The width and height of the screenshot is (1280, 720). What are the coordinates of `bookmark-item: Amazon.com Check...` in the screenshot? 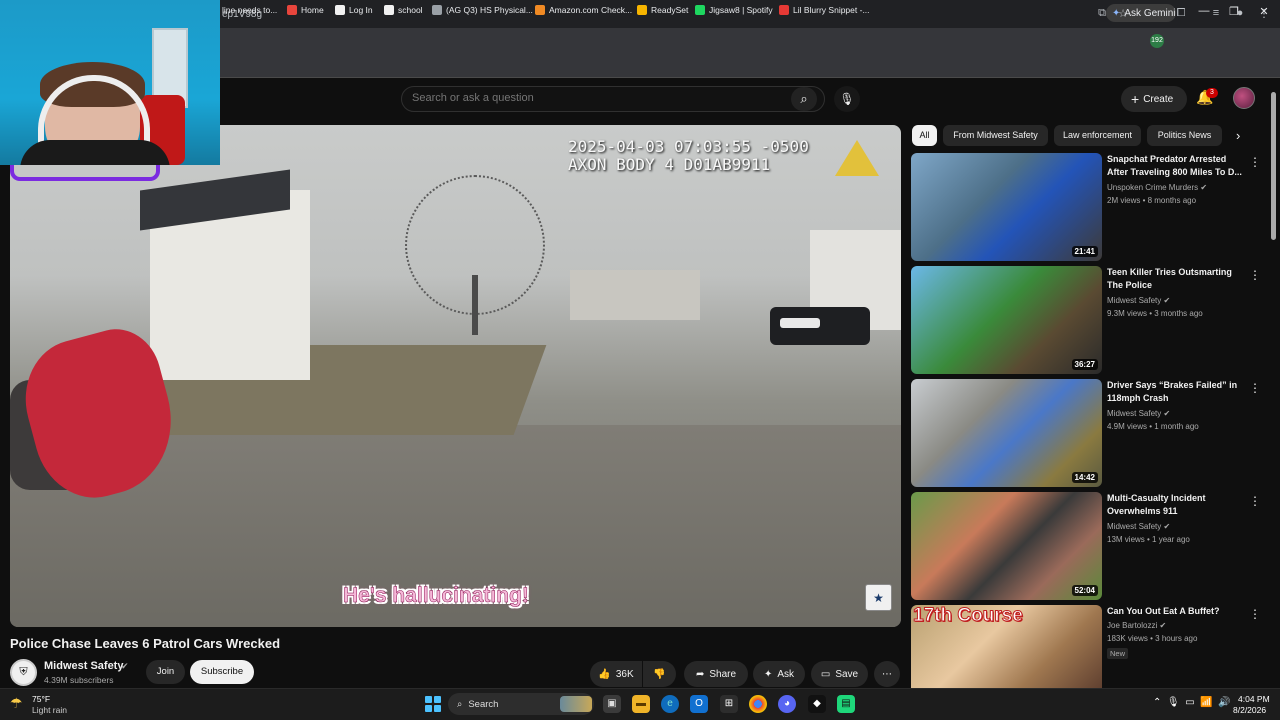 It's located at (583, 10).